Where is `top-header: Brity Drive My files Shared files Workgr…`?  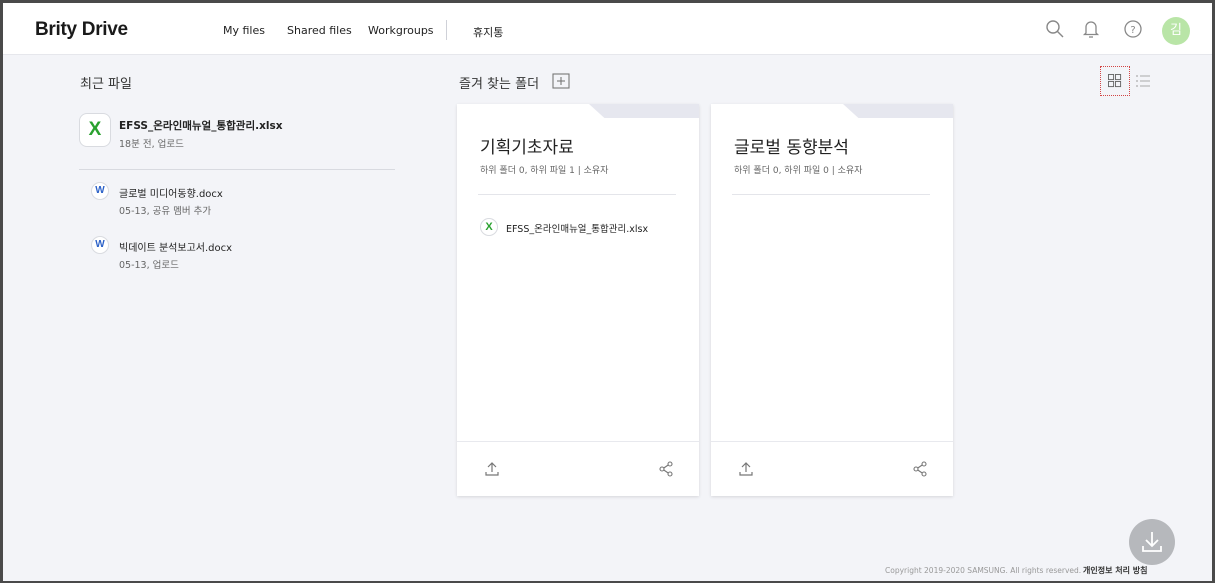 top-header: Brity Drive My files Shared files Workgr… is located at coordinates (607, 29).